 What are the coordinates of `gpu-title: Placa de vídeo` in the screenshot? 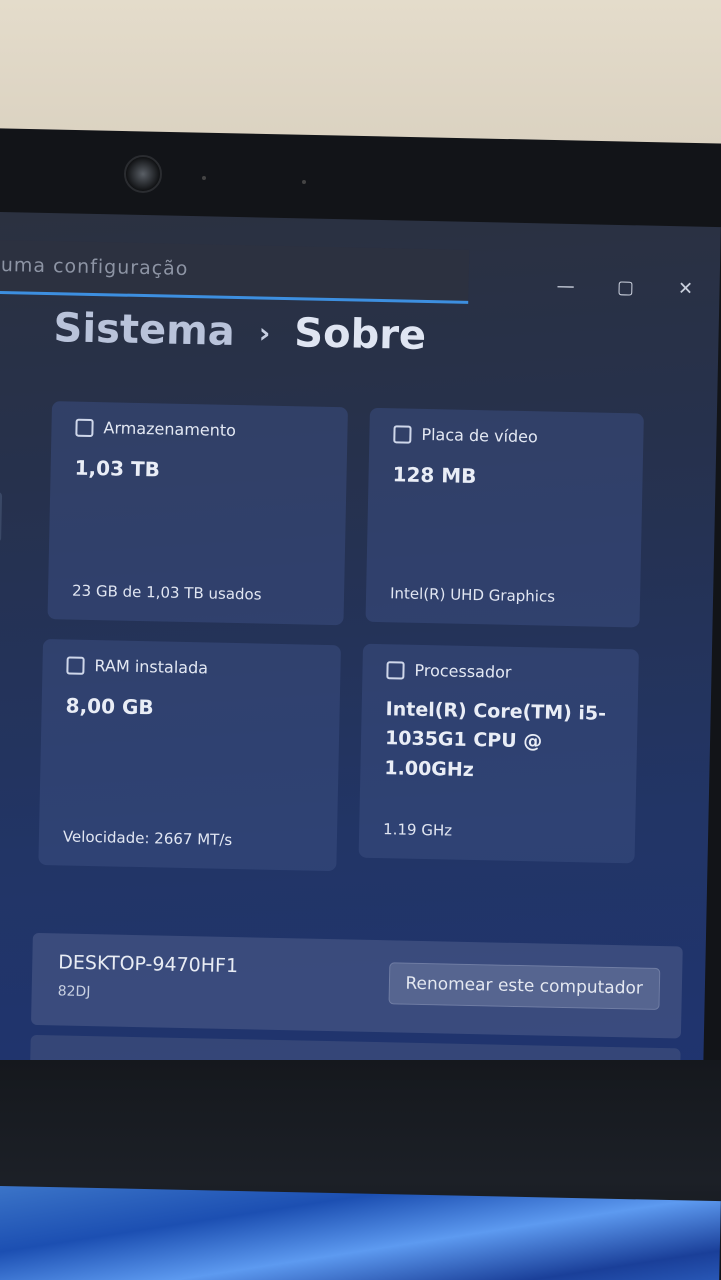 It's located at (479, 435).